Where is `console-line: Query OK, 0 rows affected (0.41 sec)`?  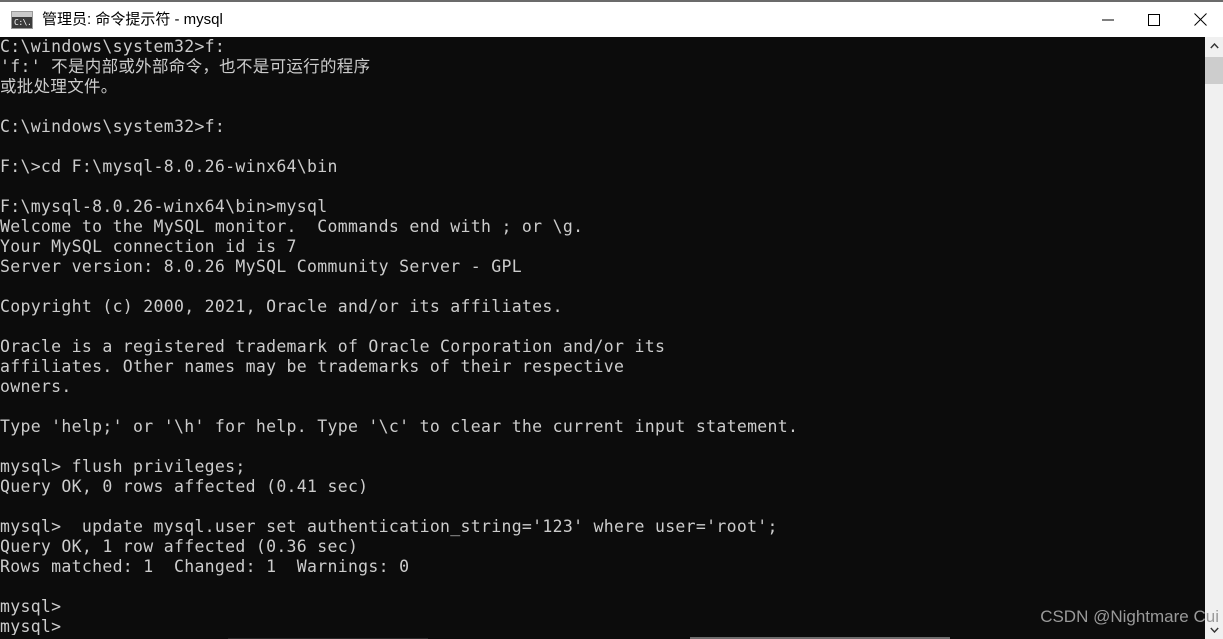 console-line: Query OK, 0 rows affected (0.41 sec) is located at coordinates (184, 486).